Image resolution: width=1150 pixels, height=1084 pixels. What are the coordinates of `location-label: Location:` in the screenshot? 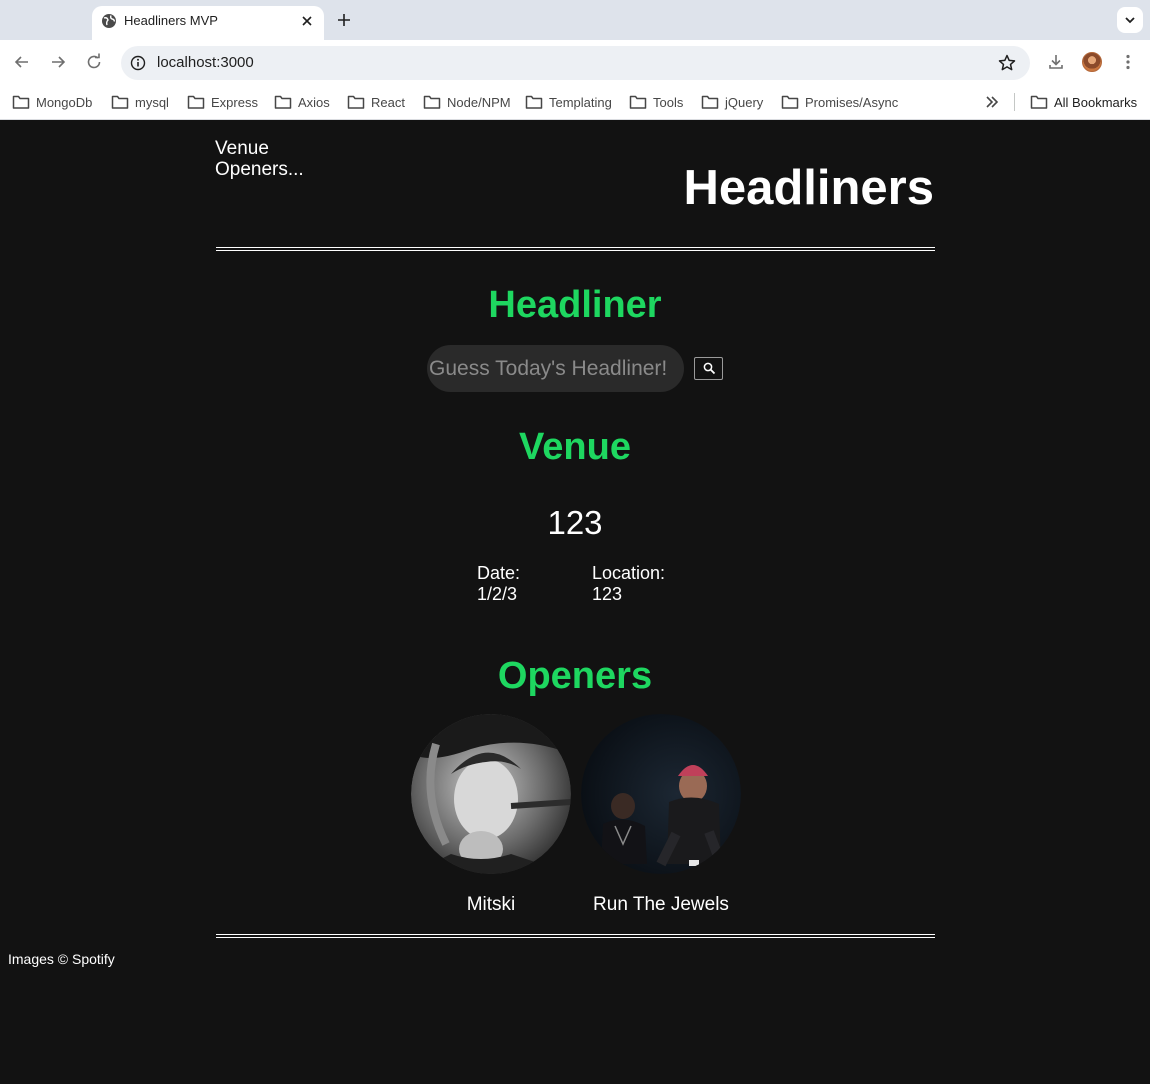 It's located at (629, 573).